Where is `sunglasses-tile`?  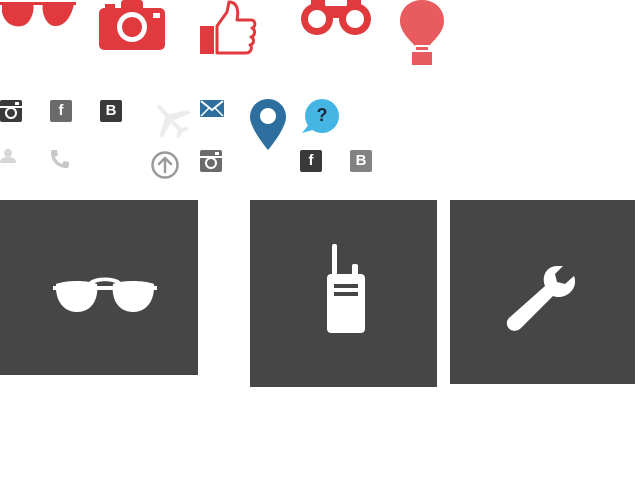
sunglasses-tile is located at coordinates (99, 287).